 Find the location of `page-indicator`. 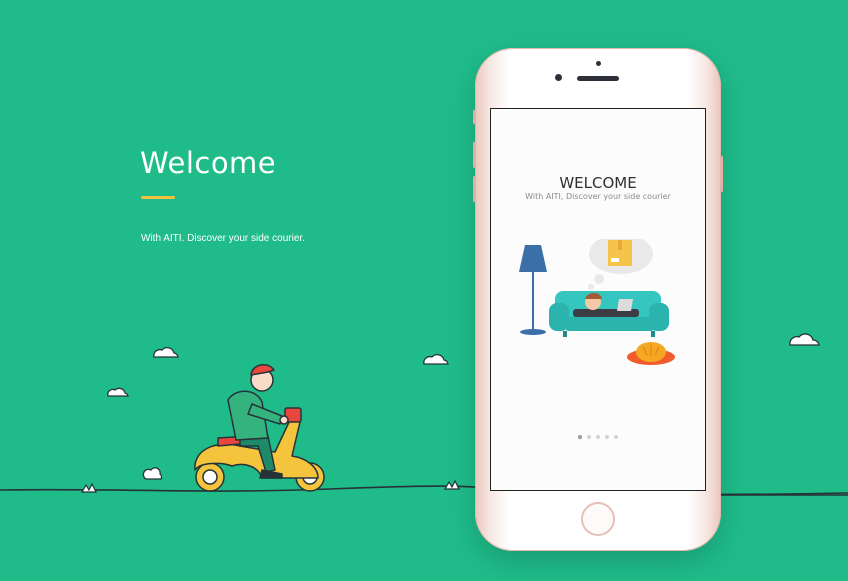

page-indicator is located at coordinates (598, 437).